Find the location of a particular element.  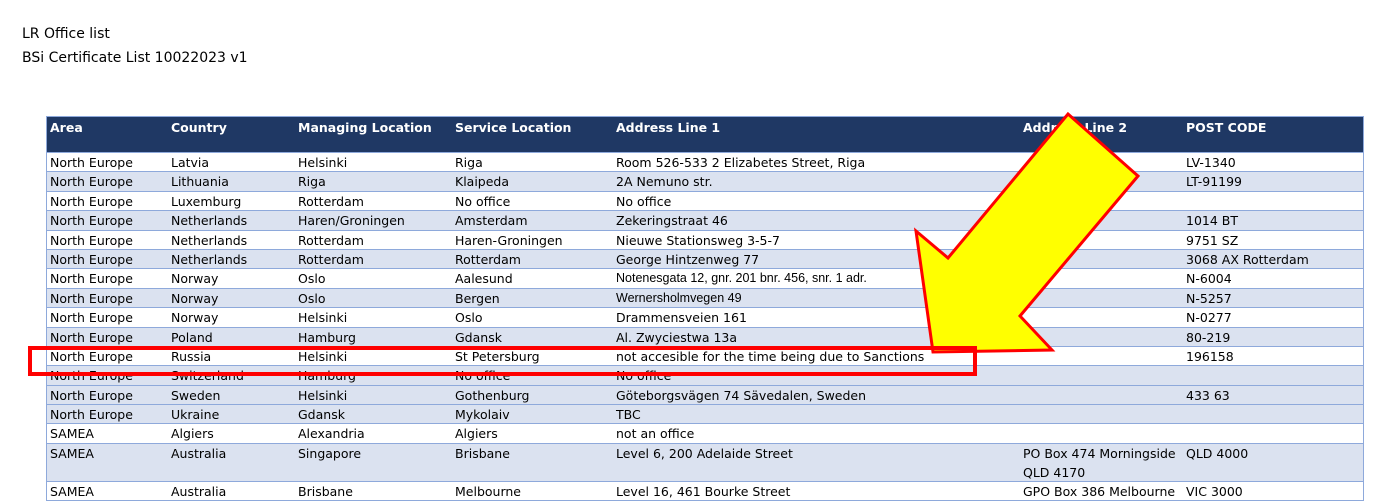

cell-post-code: 80-219 is located at coordinates (1208, 337).